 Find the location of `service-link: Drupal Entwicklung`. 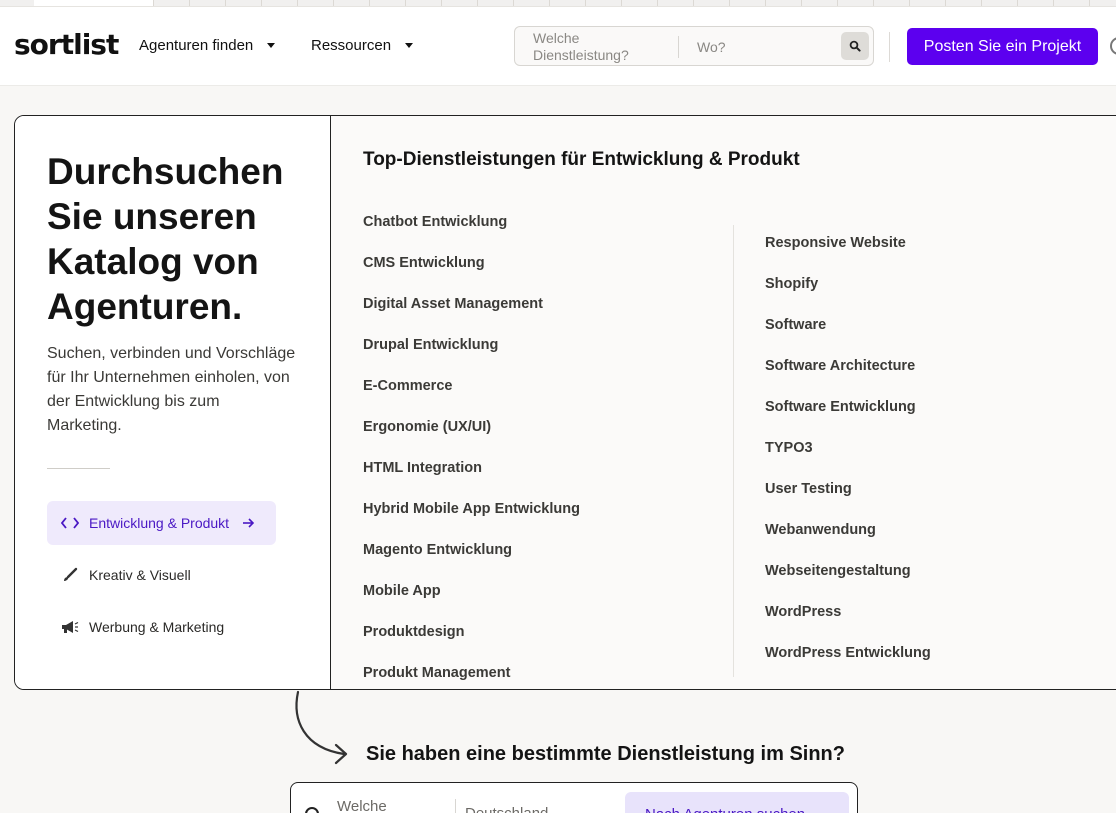

service-link: Drupal Entwicklung is located at coordinates (471, 357).